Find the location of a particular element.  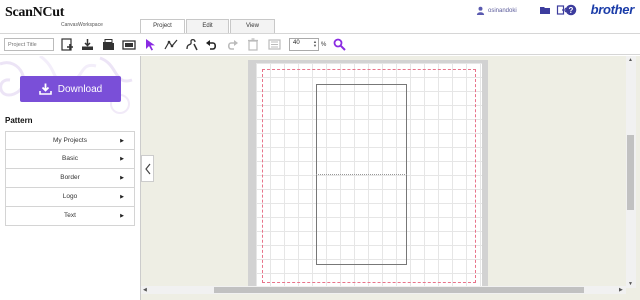

pattern-item-text: Text ▶ is located at coordinates (70, 216).